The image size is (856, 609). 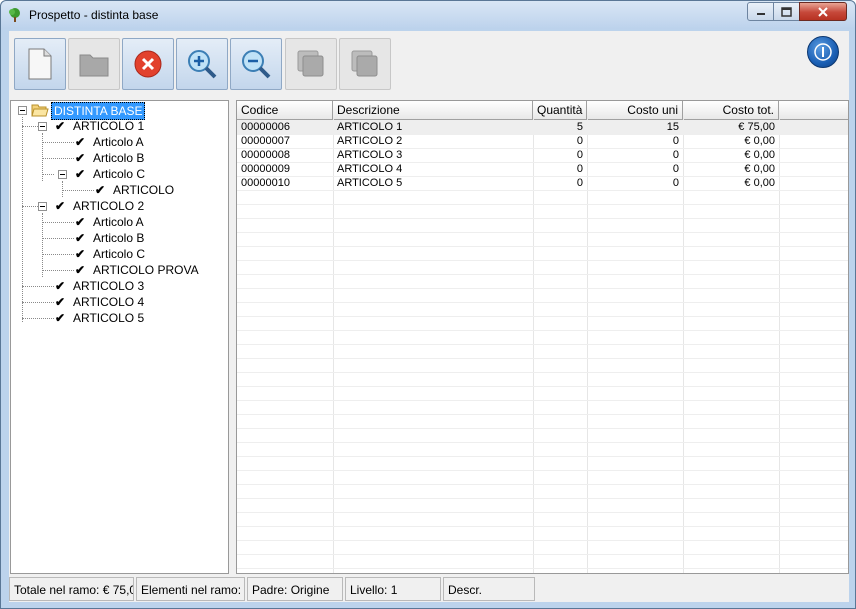 What do you see at coordinates (428, 15) in the screenshot?
I see `title-bar: Prospetto - distinta base` at bounding box center [428, 15].